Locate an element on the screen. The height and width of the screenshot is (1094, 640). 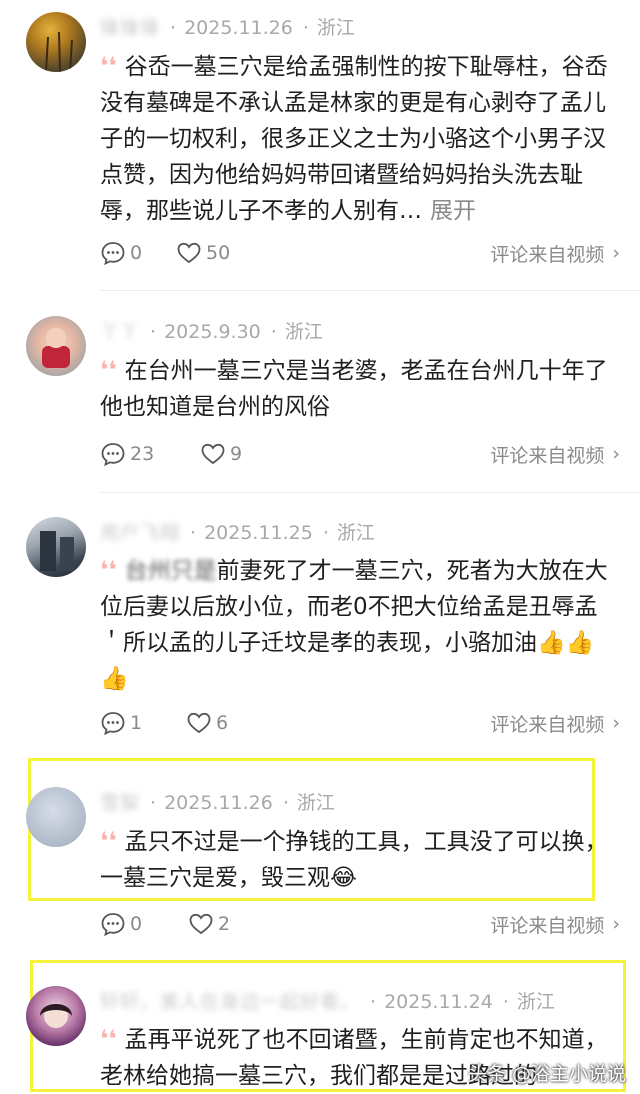
baby-photo-icon is located at coordinates (56, 348).